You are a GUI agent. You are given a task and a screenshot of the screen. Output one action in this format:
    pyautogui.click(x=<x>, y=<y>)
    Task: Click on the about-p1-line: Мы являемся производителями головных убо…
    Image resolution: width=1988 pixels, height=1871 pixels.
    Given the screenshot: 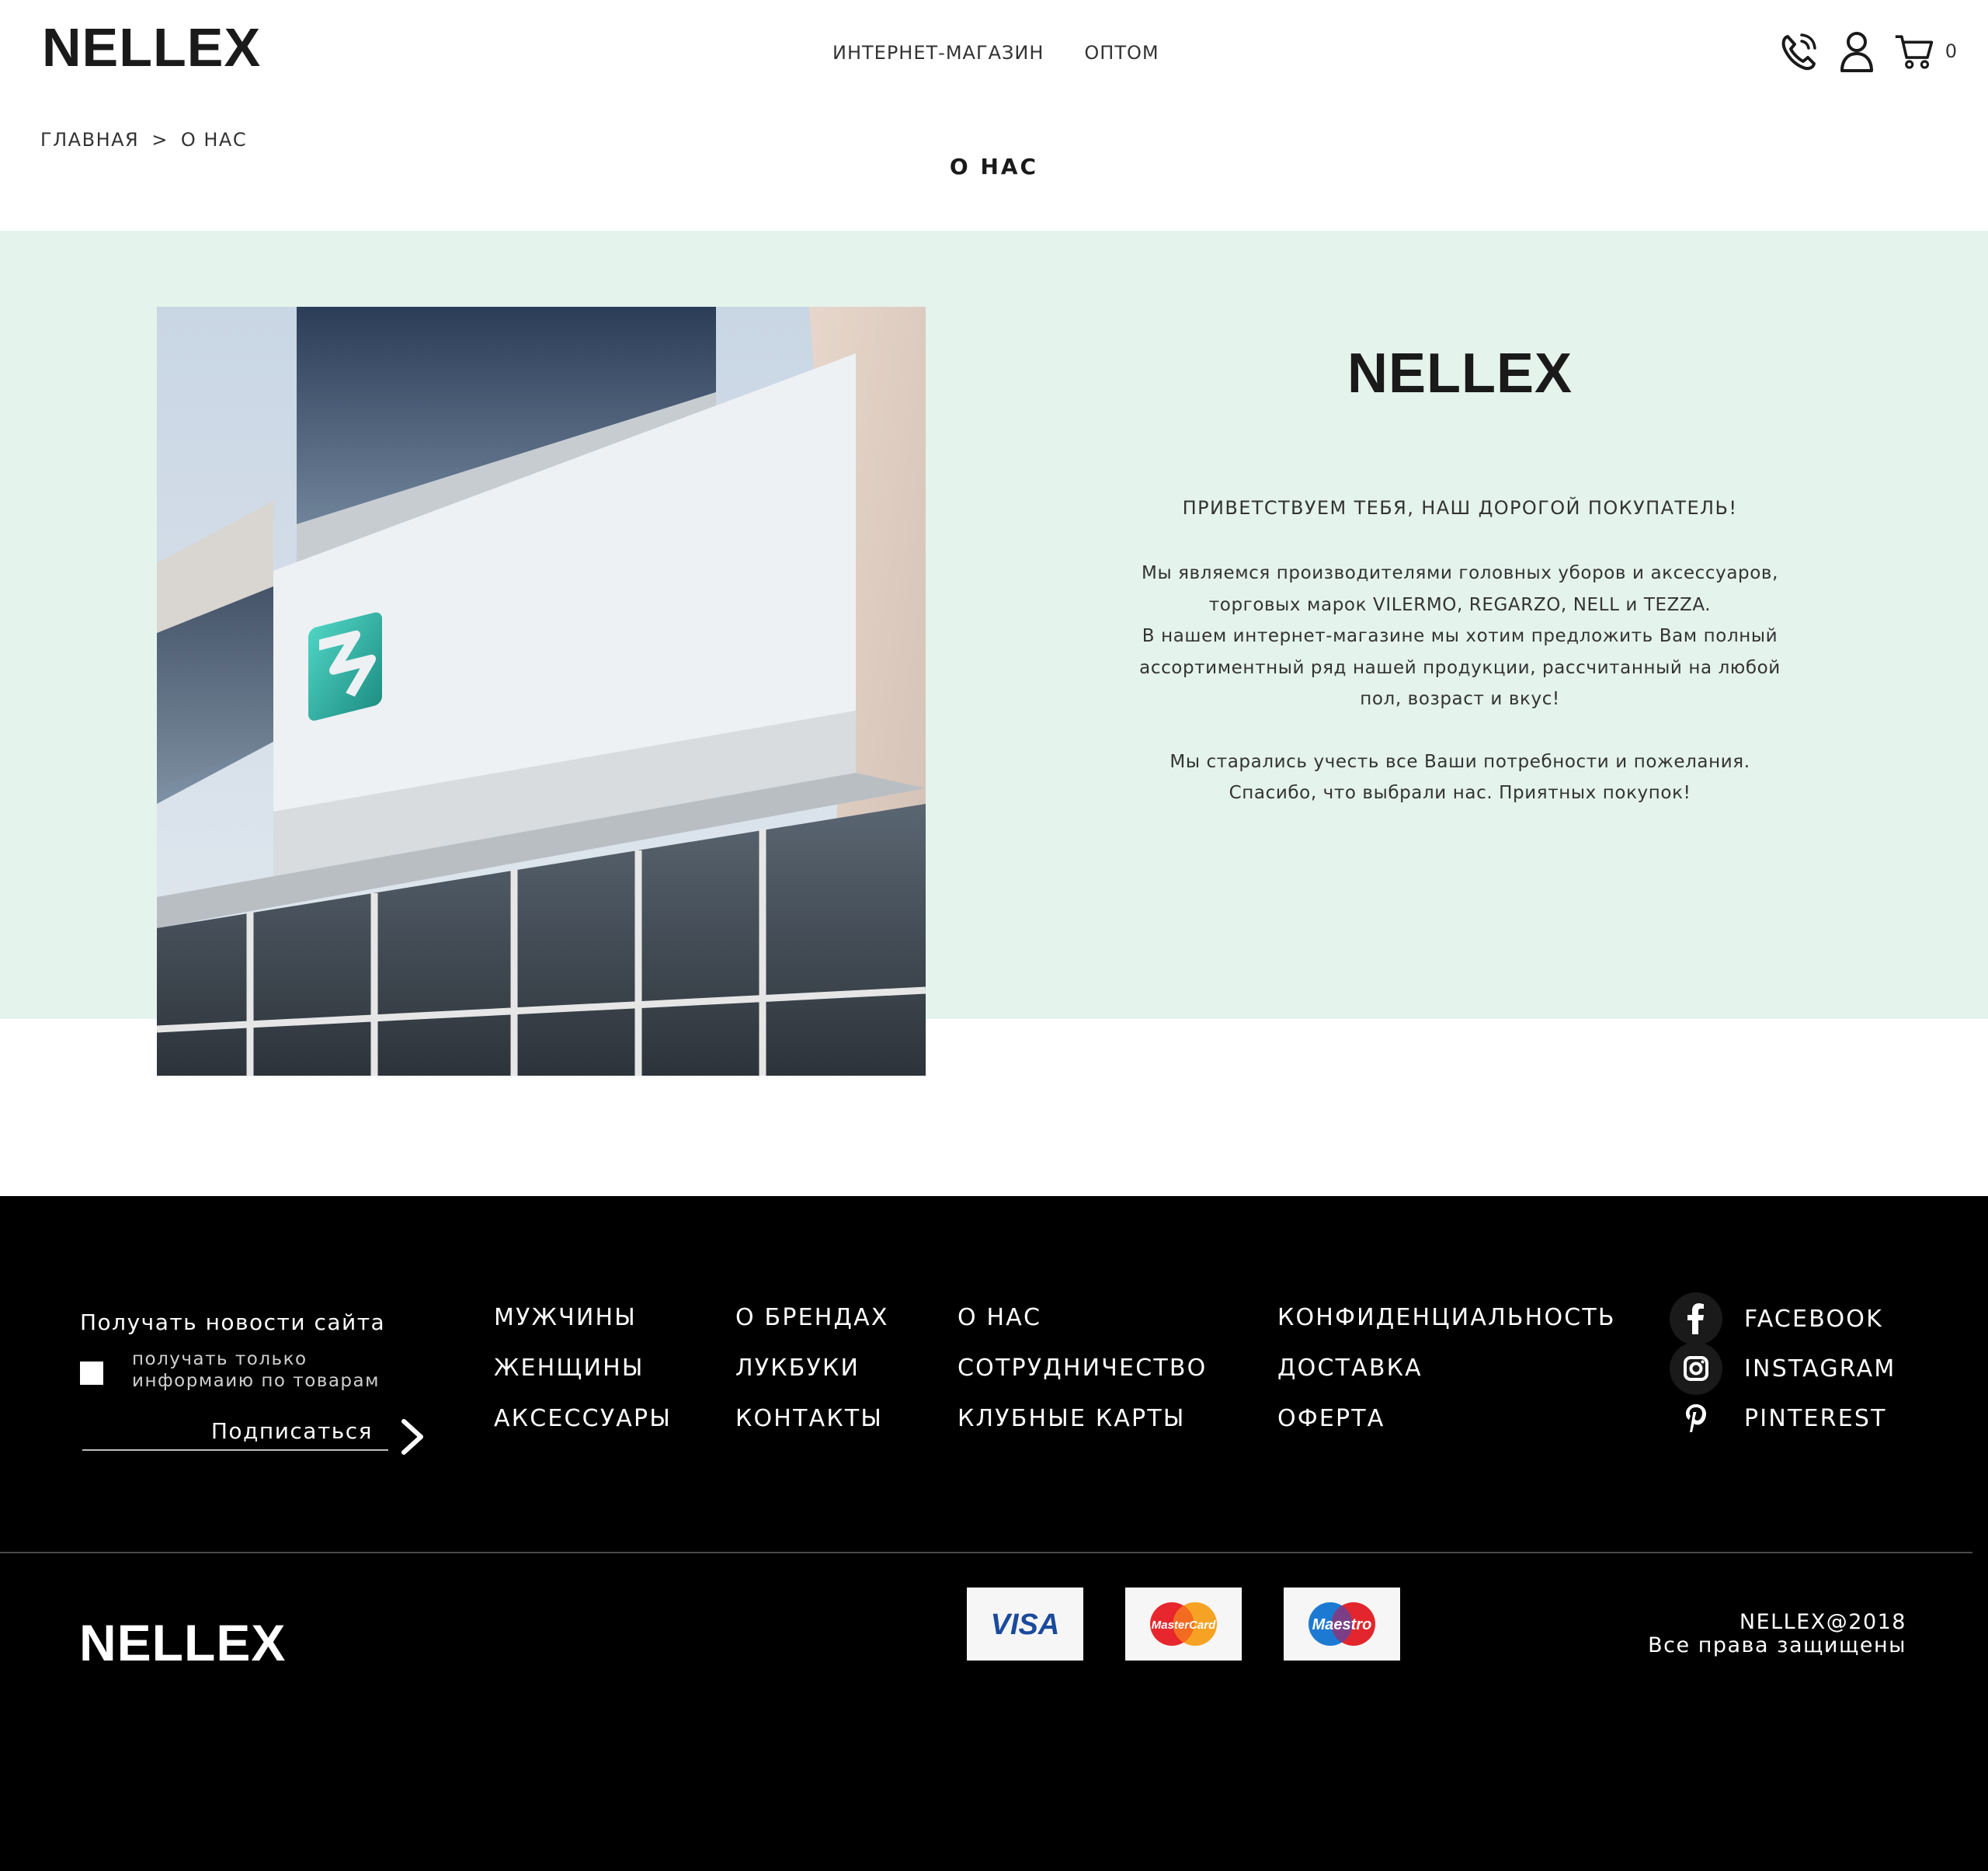 What is the action you would take?
    pyautogui.click(x=1460, y=573)
    